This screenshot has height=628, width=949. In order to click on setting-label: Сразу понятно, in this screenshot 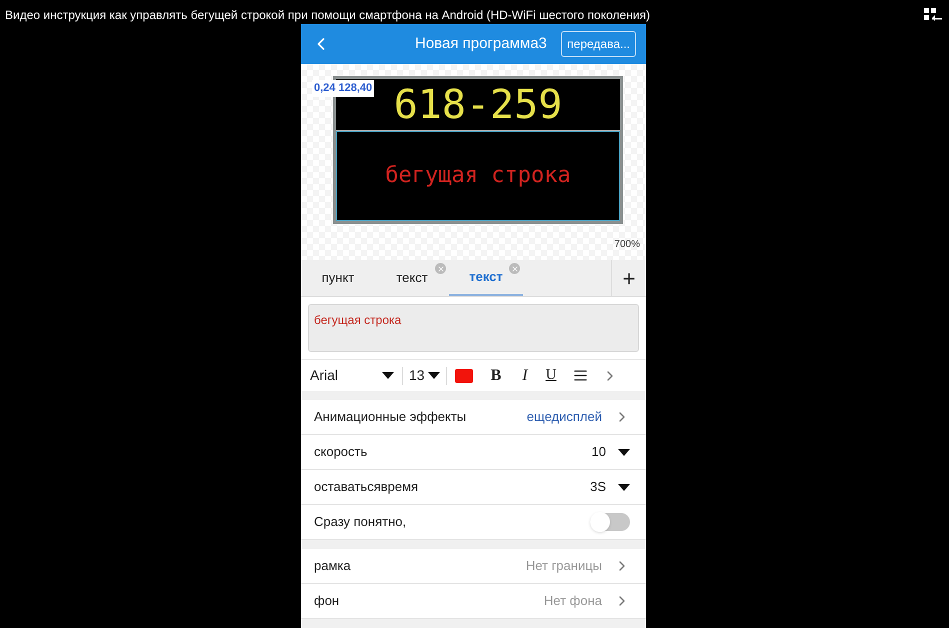, I will do `click(360, 522)`.